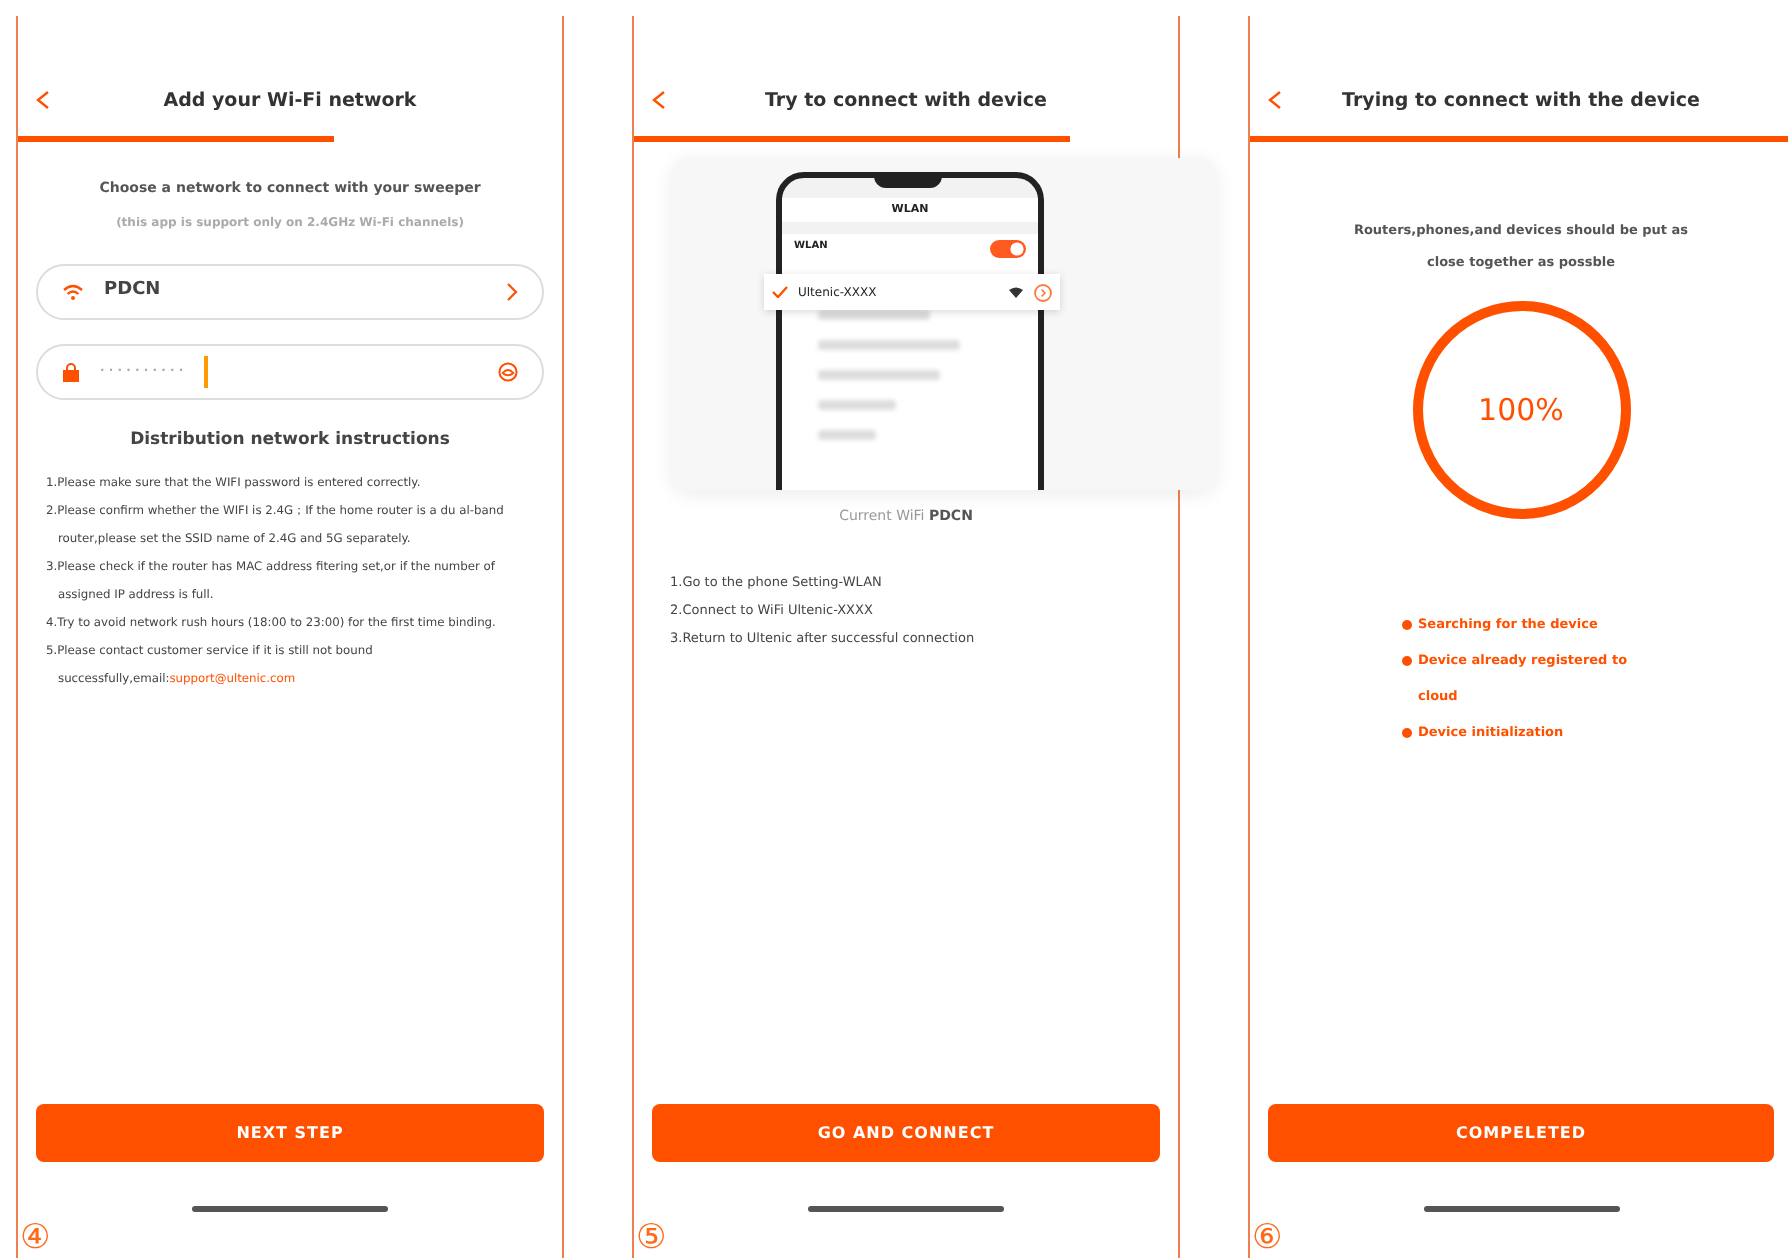 This screenshot has height=1258, width=1788. I want to click on primary-button: COMPELETED, so click(1521, 1133).